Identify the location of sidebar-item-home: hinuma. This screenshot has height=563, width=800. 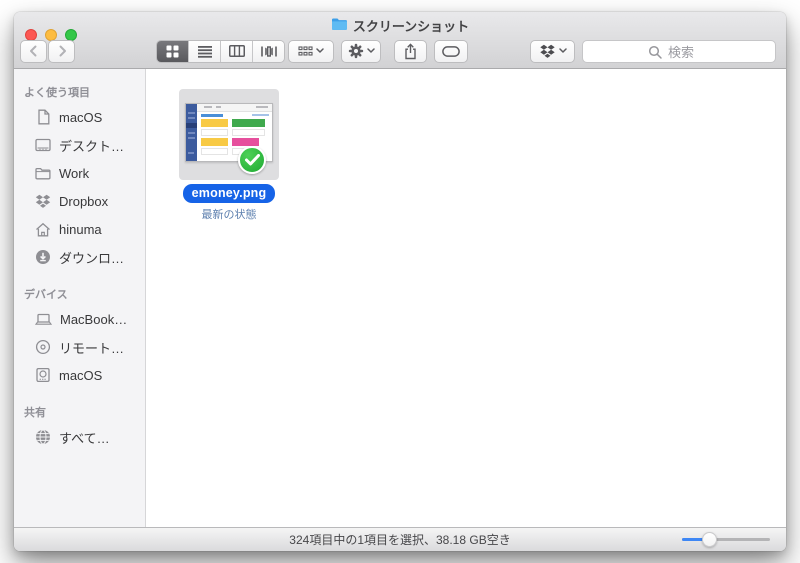
(79, 229).